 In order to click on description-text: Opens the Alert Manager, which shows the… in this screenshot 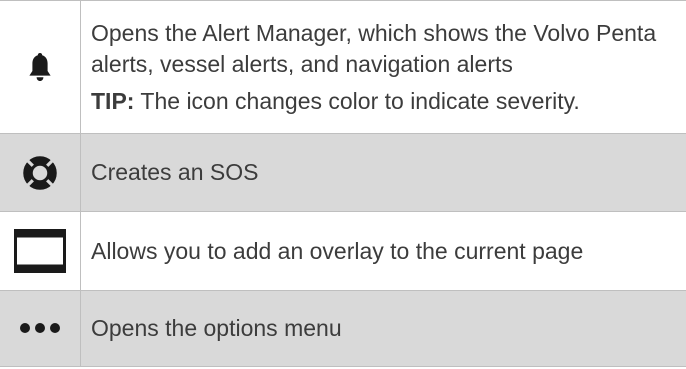, I will do `click(374, 48)`.